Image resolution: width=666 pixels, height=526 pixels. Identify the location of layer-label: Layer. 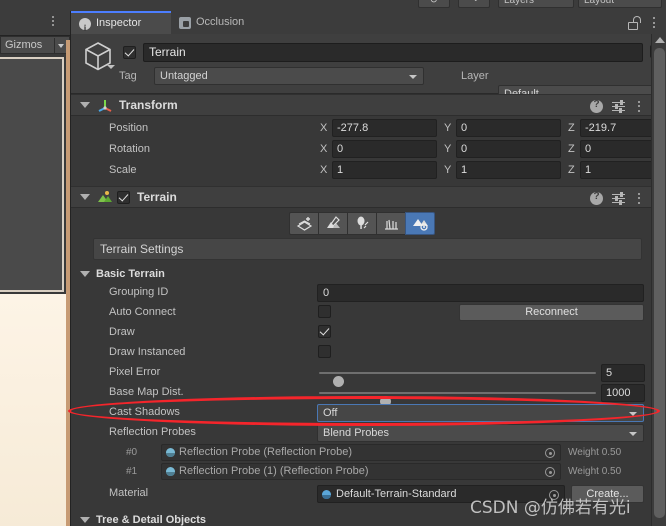
(475, 76).